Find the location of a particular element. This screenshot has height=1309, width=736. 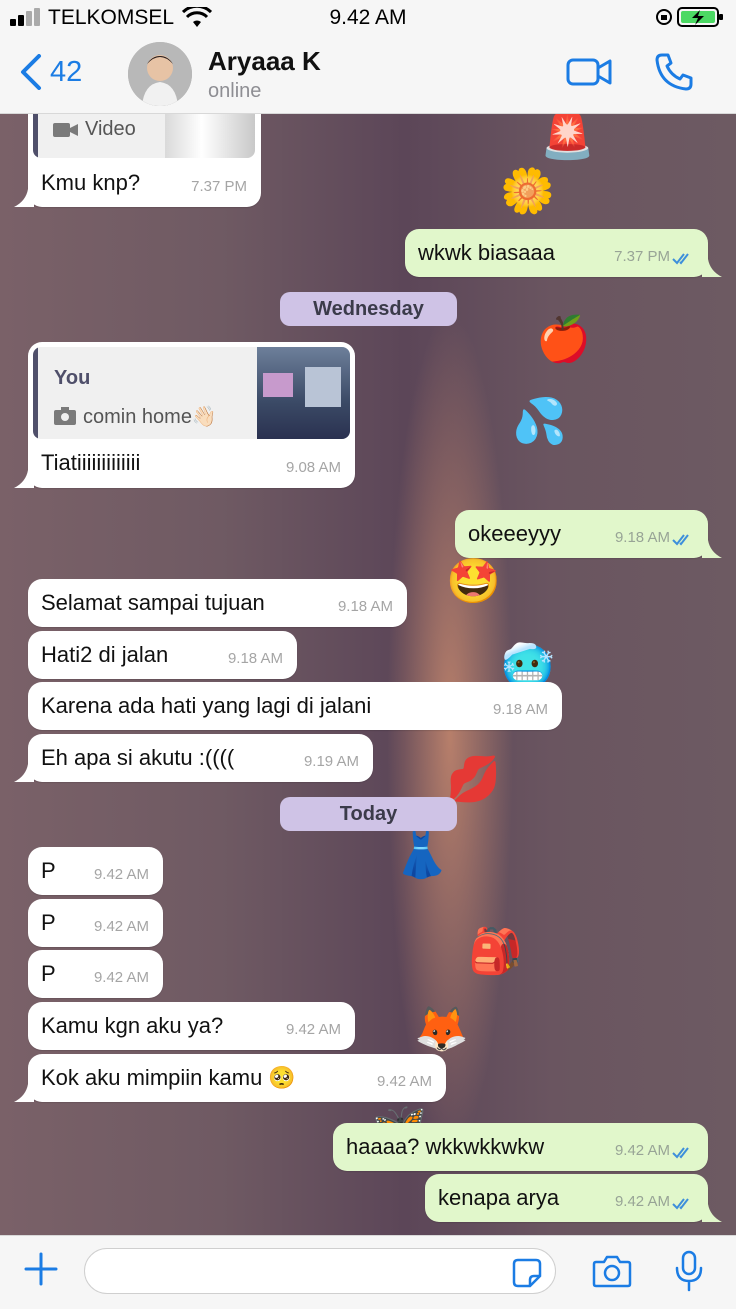

quoted-message: You comin home👋🏻 is located at coordinates (191, 393).